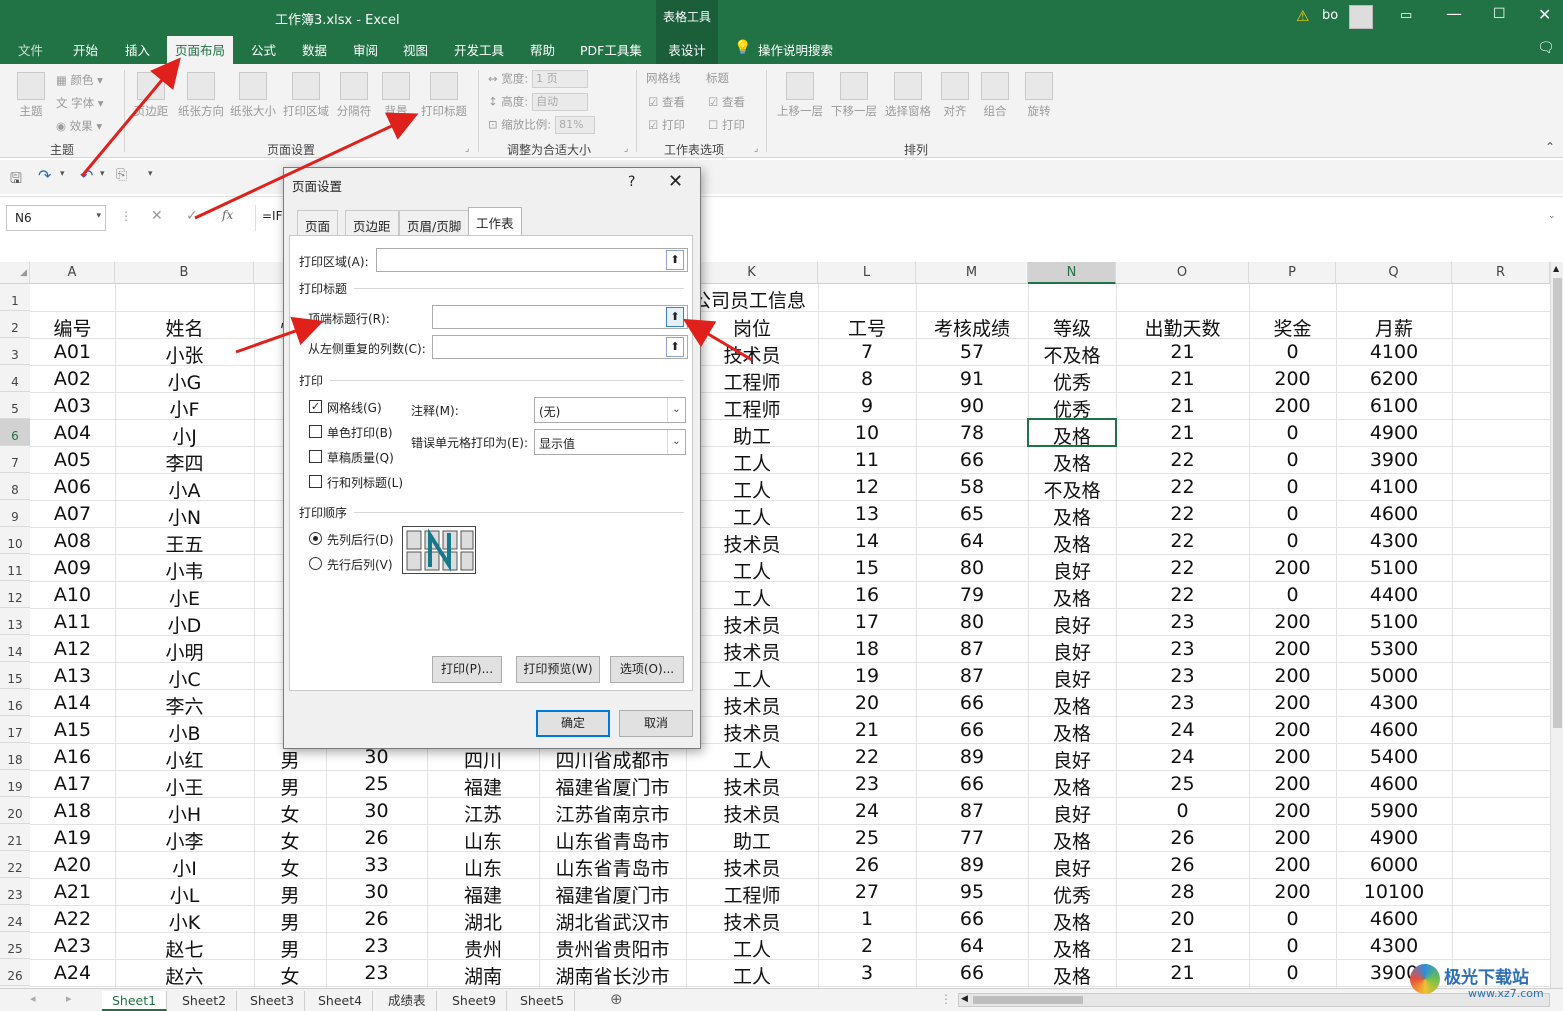  What do you see at coordinates (102, 174) in the screenshot?
I see `chevron-down-icon: ▾` at bounding box center [102, 174].